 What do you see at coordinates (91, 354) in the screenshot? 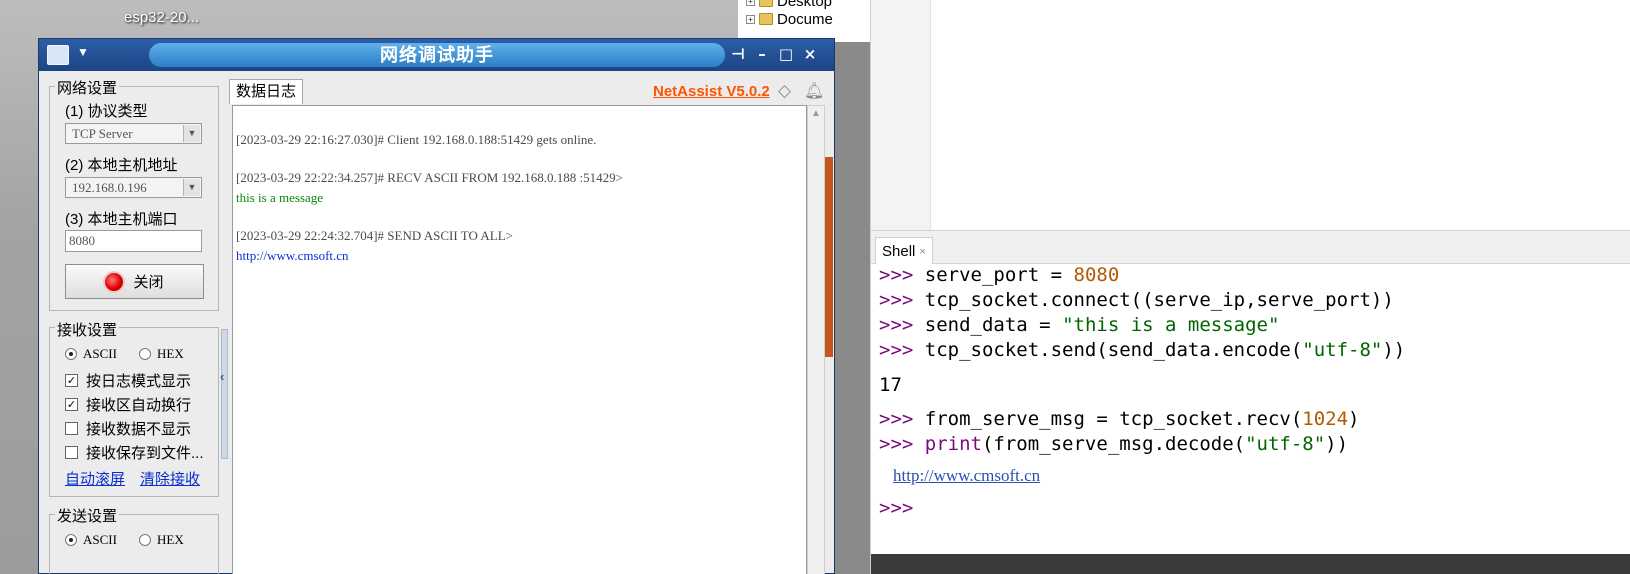
I see `receive-ascii-radio: ASCII` at bounding box center [91, 354].